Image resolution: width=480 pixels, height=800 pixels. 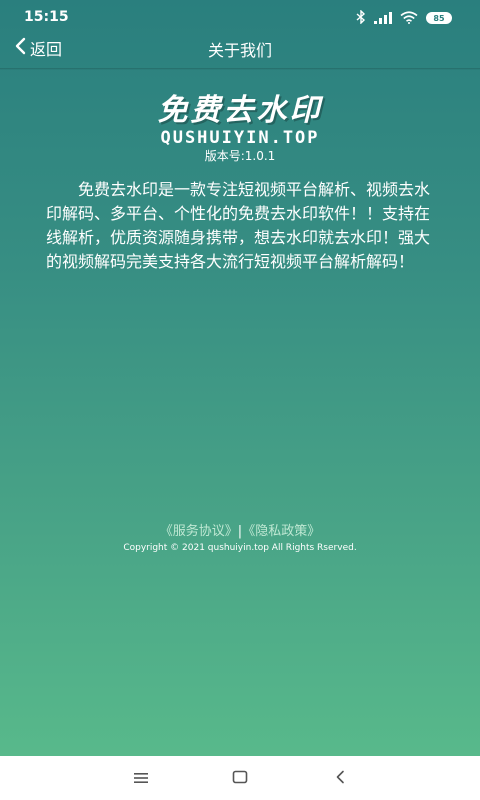 I want to click on system-nav-bar, so click(x=240, y=778).